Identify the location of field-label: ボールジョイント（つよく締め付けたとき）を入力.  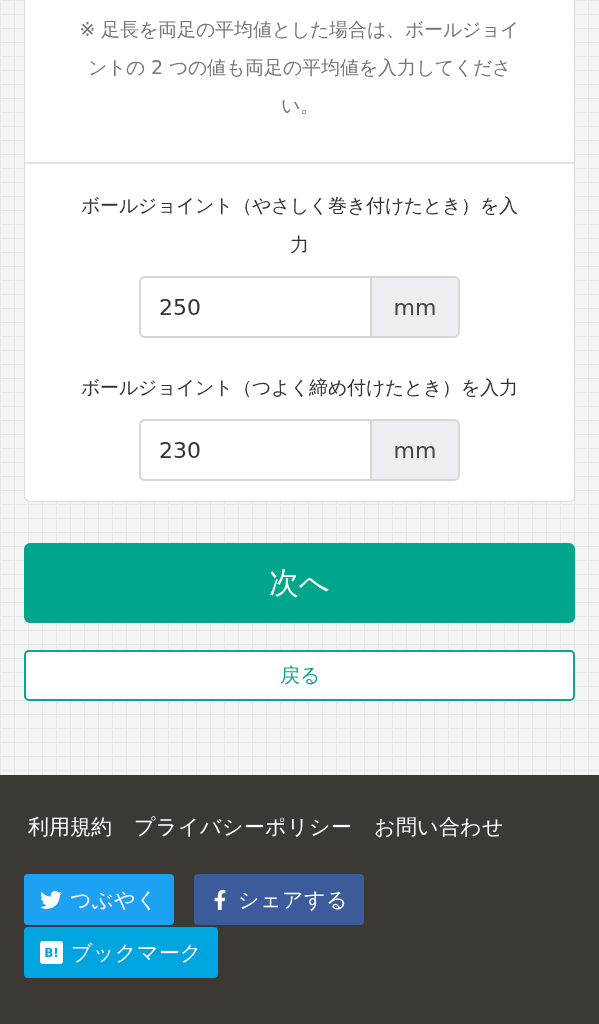
(299, 387).